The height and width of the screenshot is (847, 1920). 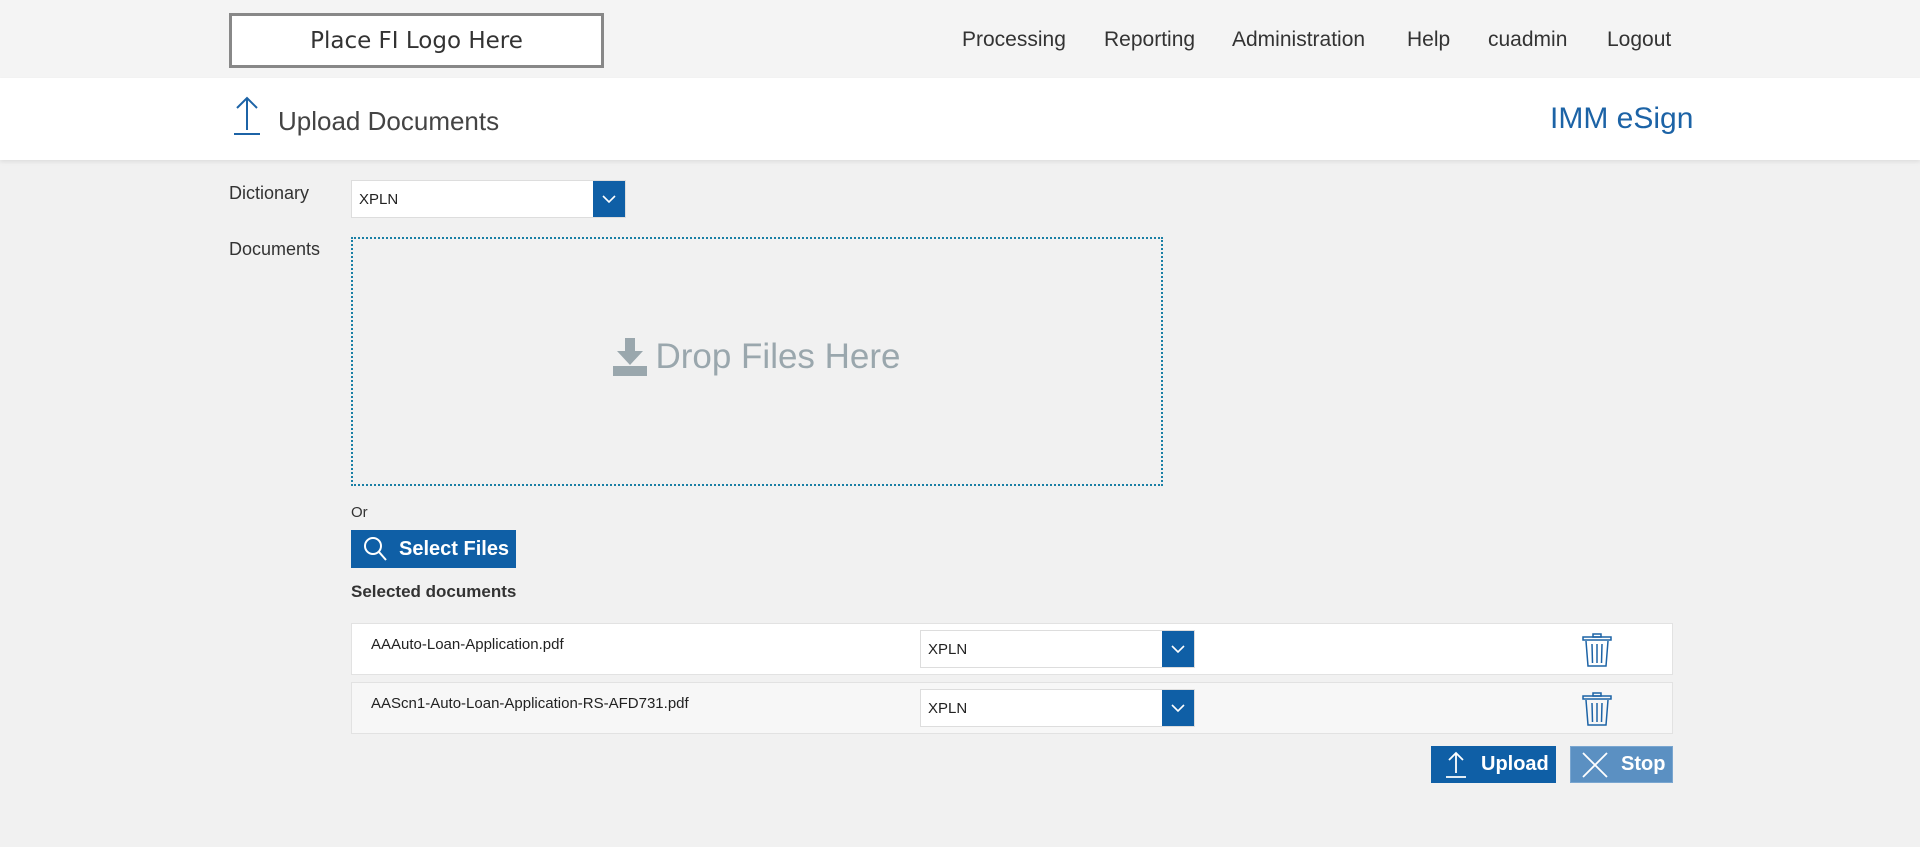 I want to click on drop-zone: Drop Files Here, so click(x=757, y=361).